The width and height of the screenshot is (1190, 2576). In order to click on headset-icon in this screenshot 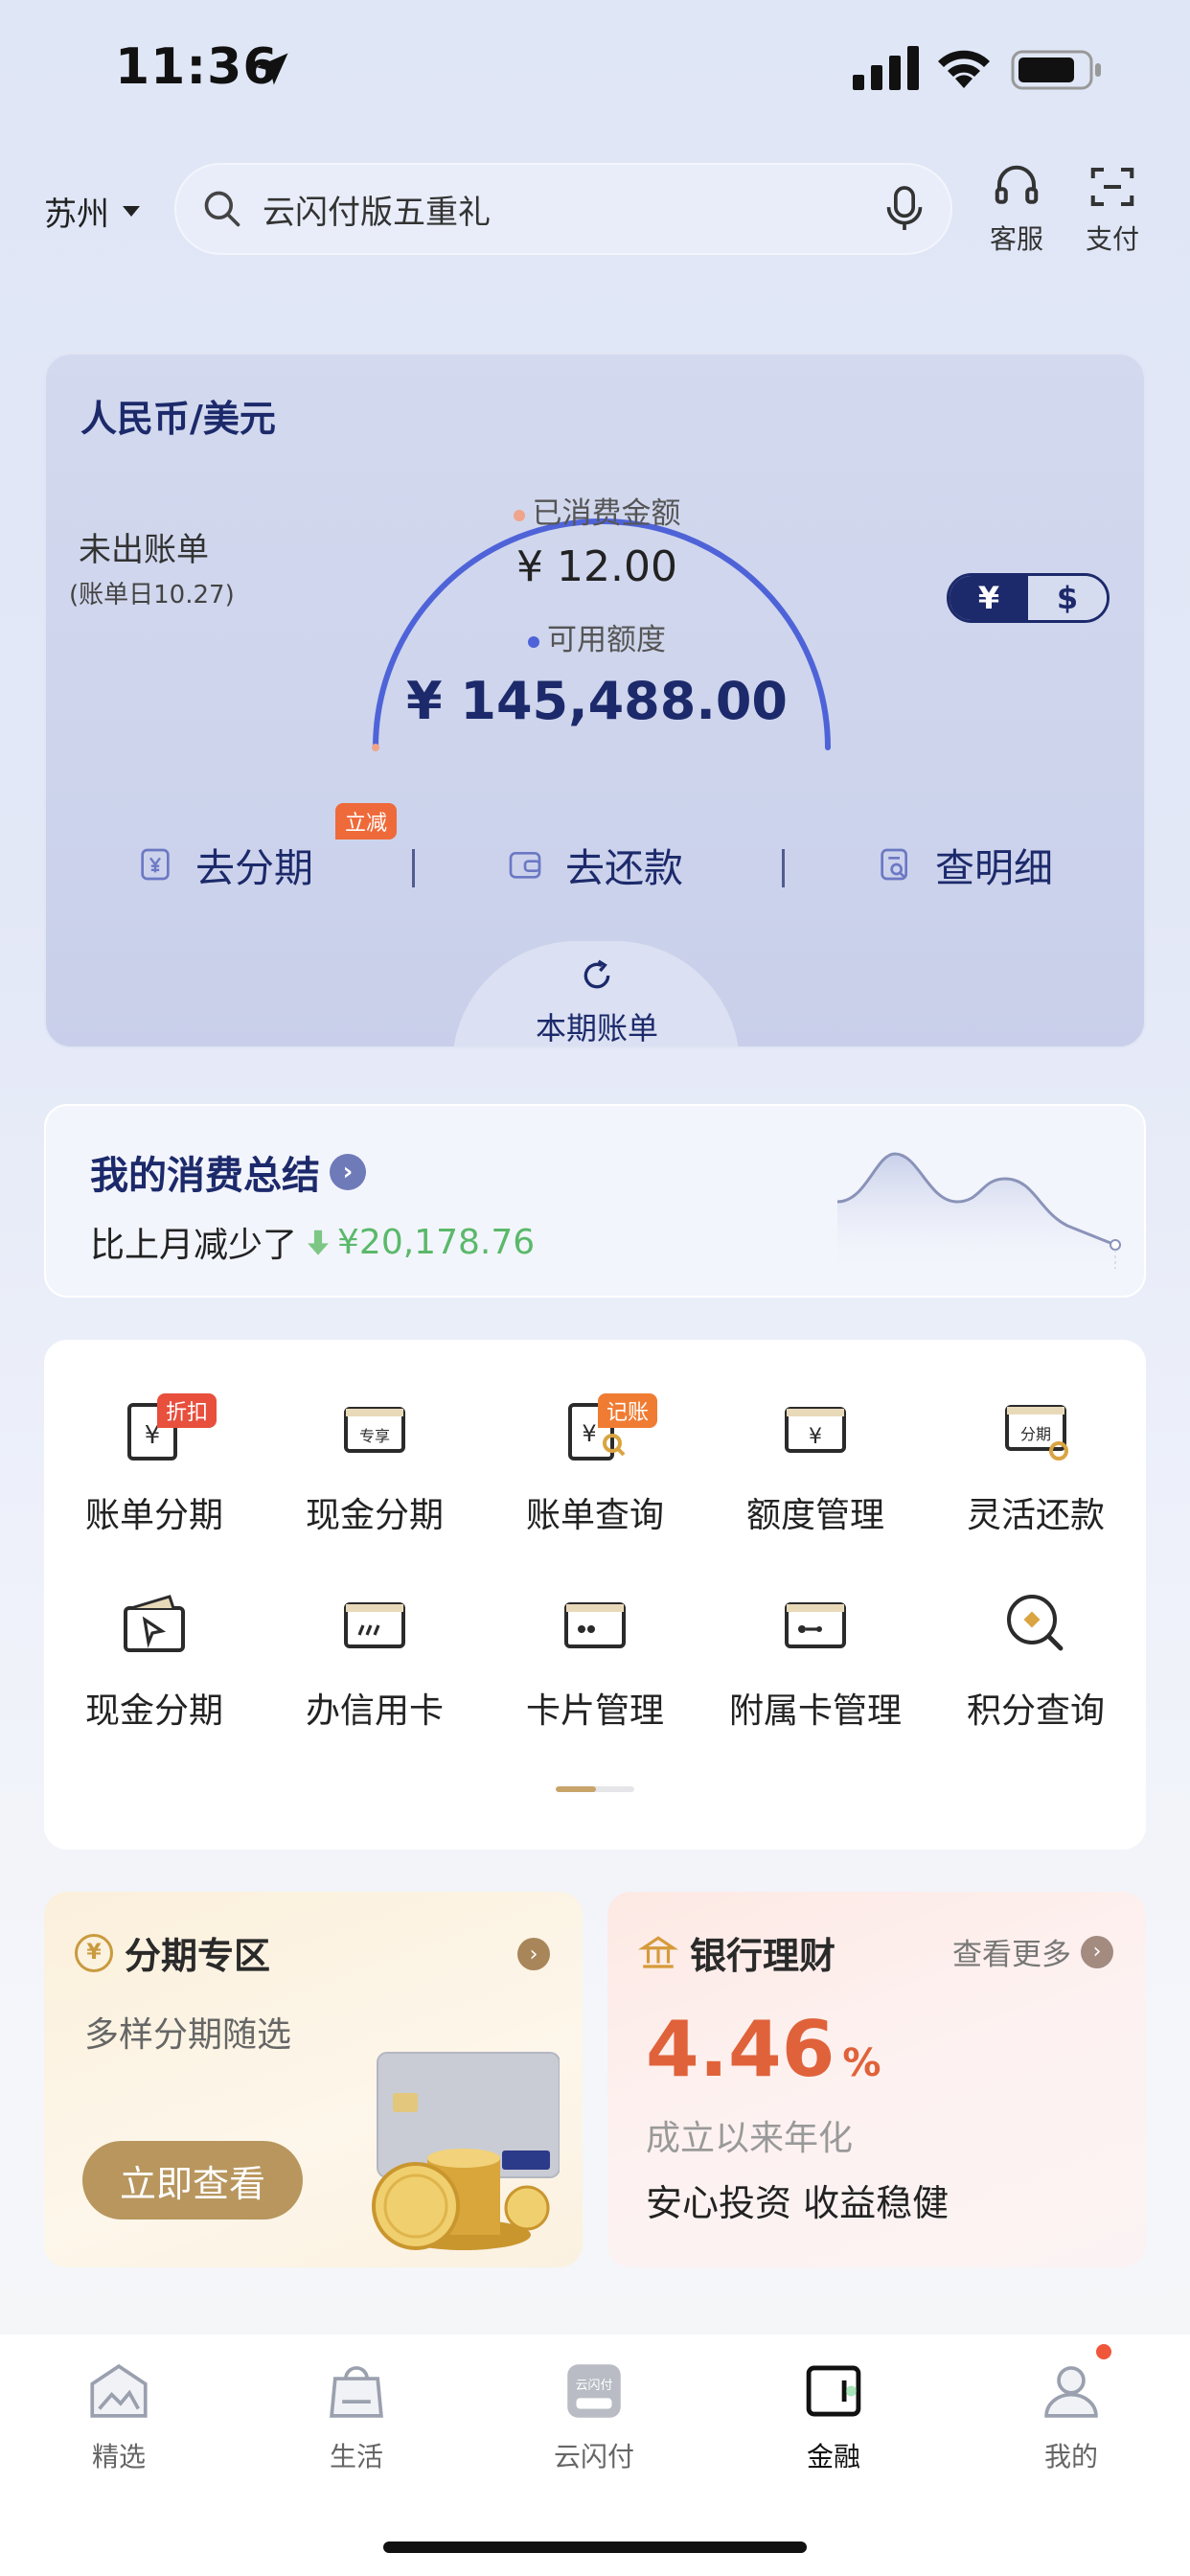, I will do `click(1017, 184)`.